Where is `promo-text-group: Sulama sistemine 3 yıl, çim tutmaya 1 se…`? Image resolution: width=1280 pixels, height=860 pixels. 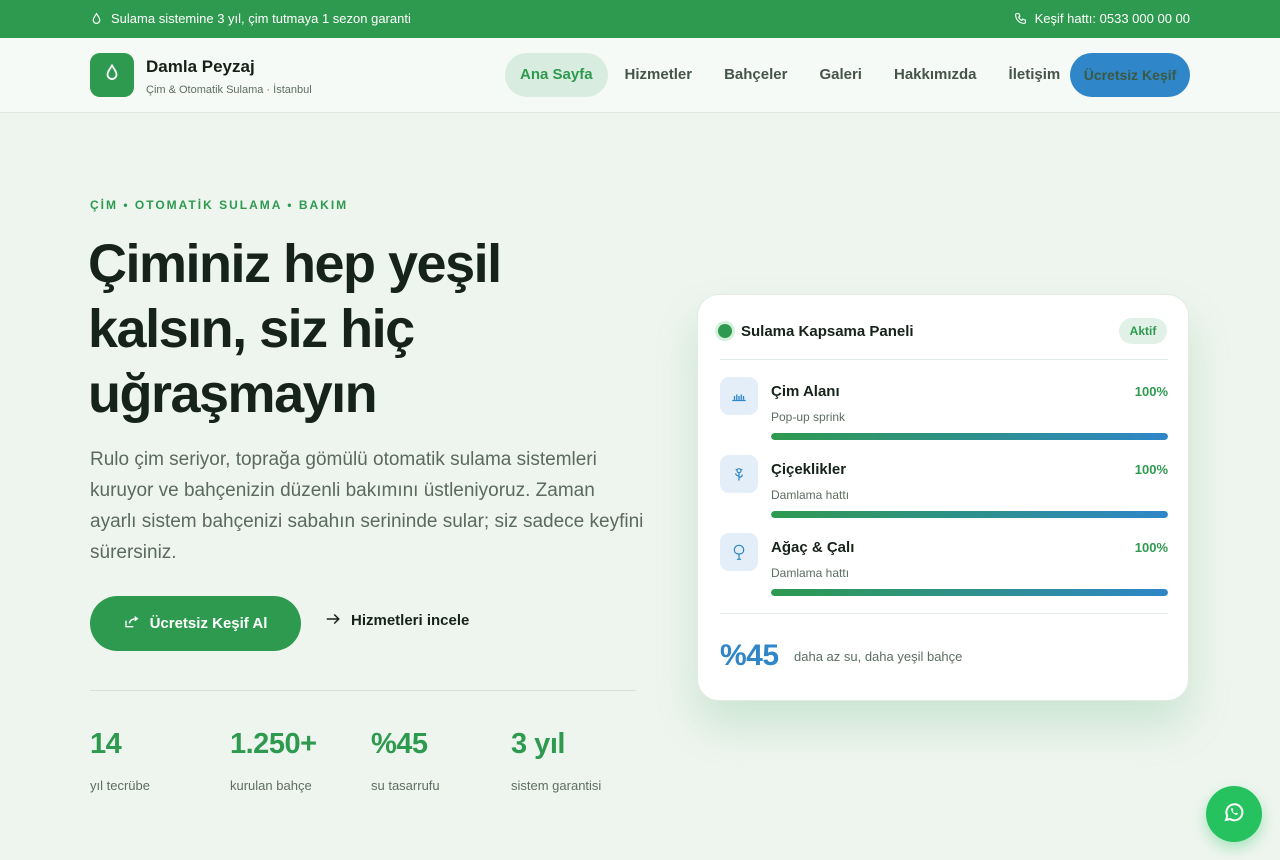
promo-text-group: Sulama sistemine 3 yıl, çim tutmaya 1 se… is located at coordinates (250, 18).